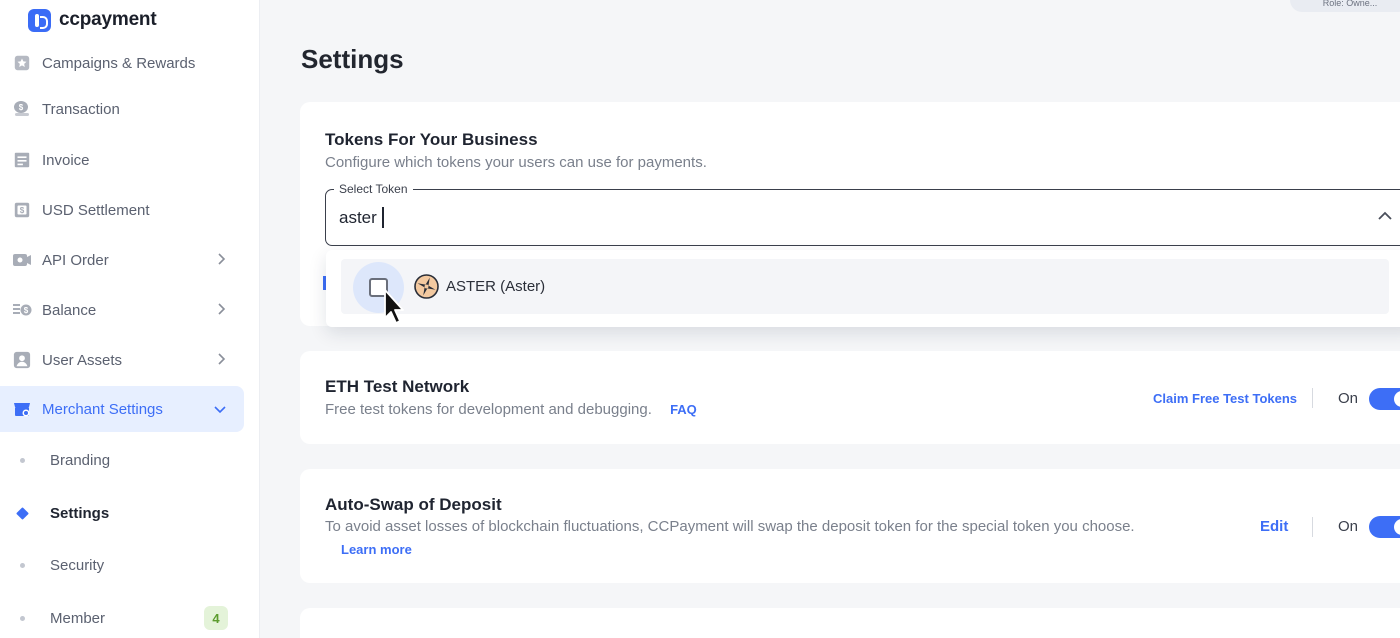  I want to click on brand-logo: ccpayment, so click(92, 20).